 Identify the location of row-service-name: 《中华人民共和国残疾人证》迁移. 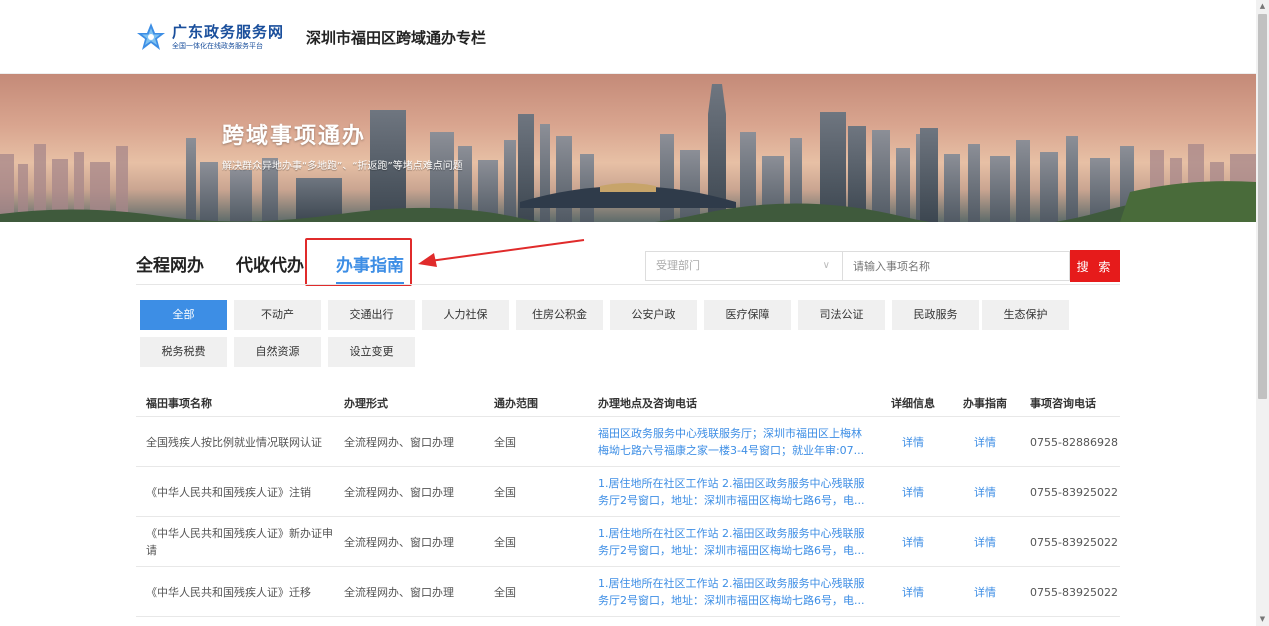
(228, 592).